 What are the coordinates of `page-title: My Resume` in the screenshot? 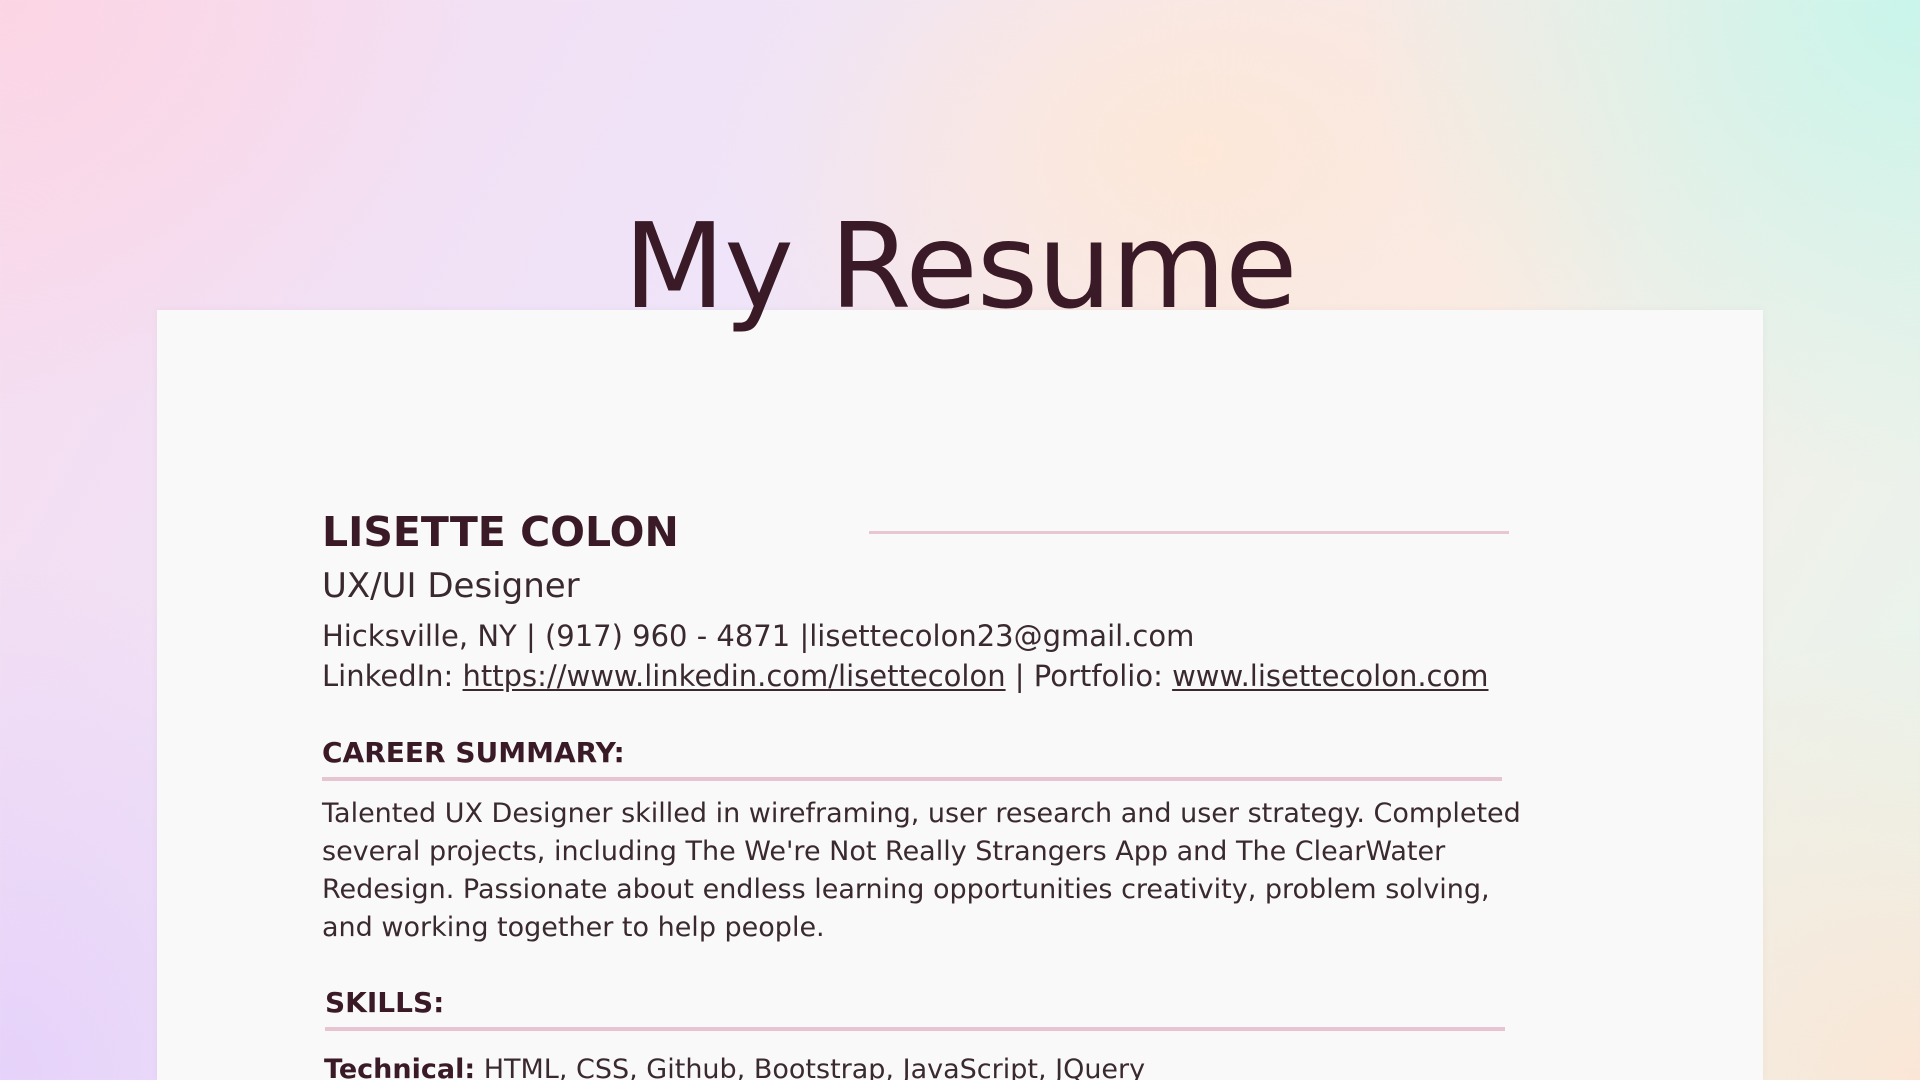 It's located at (960, 266).